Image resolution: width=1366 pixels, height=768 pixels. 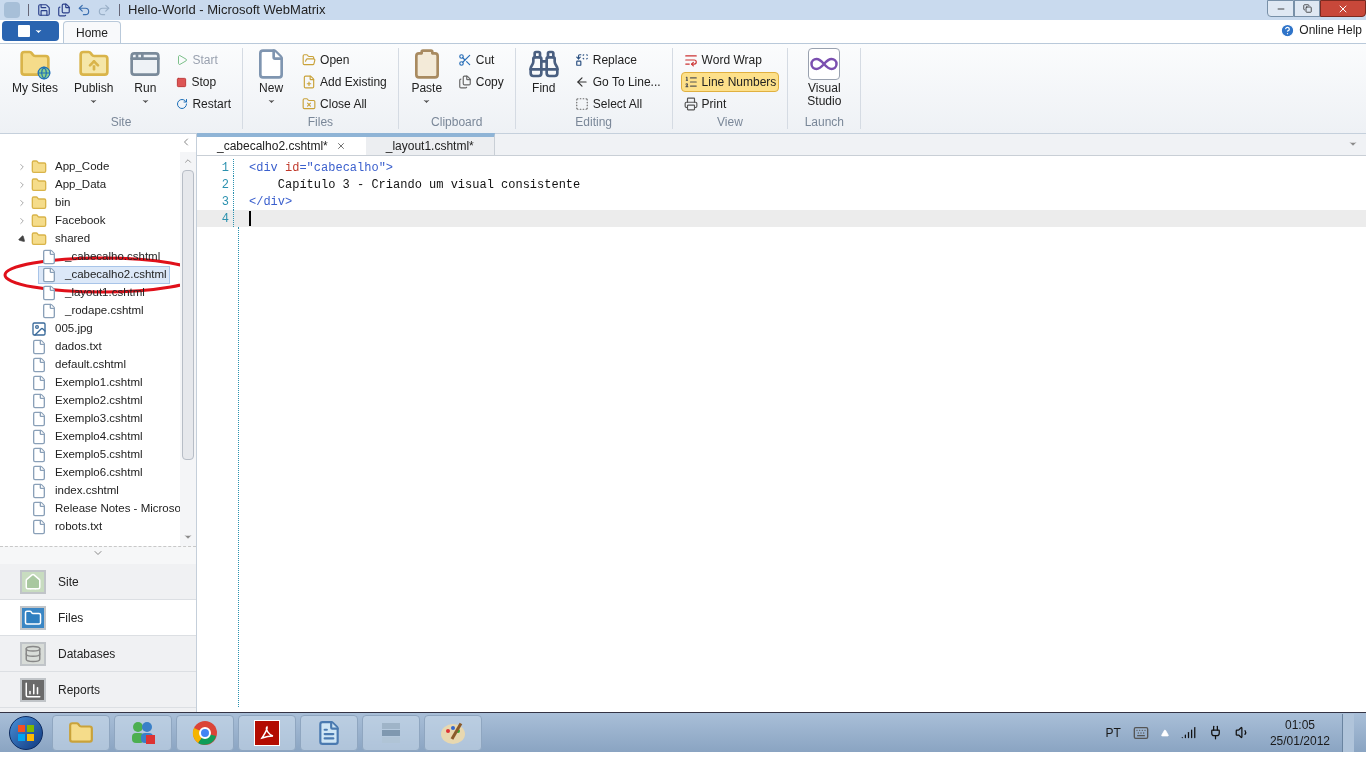 What do you see at coordinates (87, 437) in the screenshot?
I see `tree-item: Exemplo4.cshtml` at bounding box center [87, 437].